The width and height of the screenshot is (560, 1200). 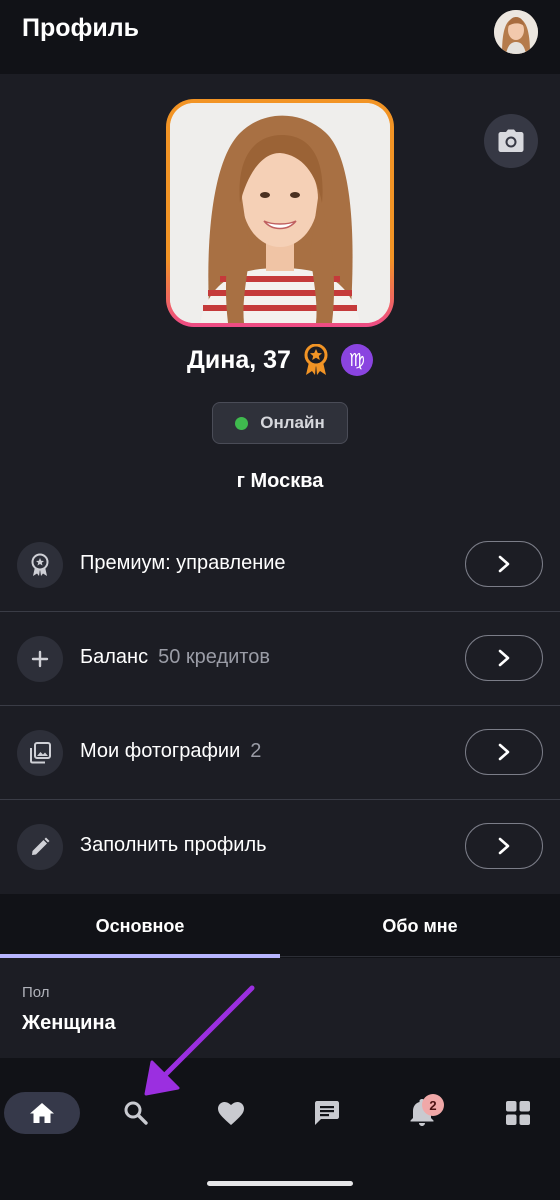 What do you see at coordinates (69, 1023) in the screenshot?
I see `gender-value: Женщина` at bounding box center [69, 1023].